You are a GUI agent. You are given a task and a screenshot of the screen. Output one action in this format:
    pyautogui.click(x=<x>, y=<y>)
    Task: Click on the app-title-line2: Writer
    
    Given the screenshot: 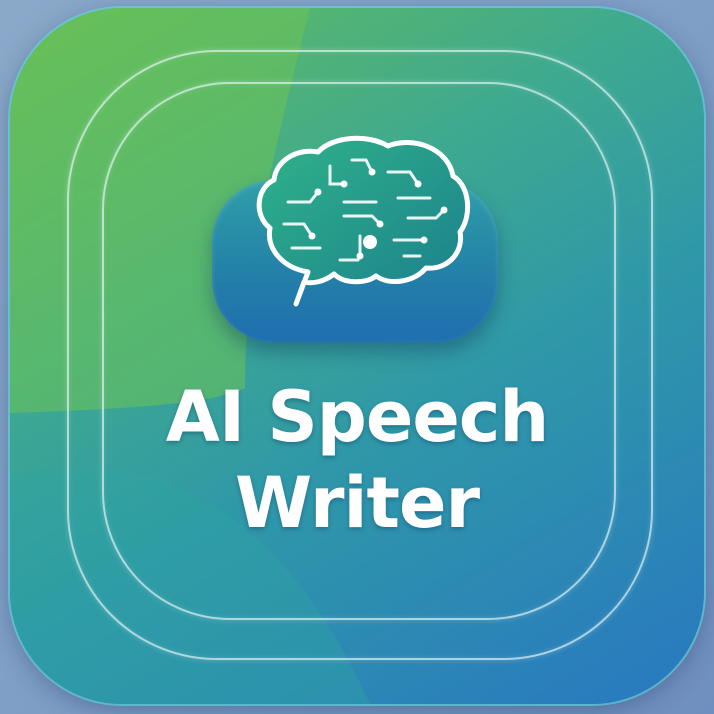 What is the action you would take?
    pyautogui.click(x=357, y=503)
    